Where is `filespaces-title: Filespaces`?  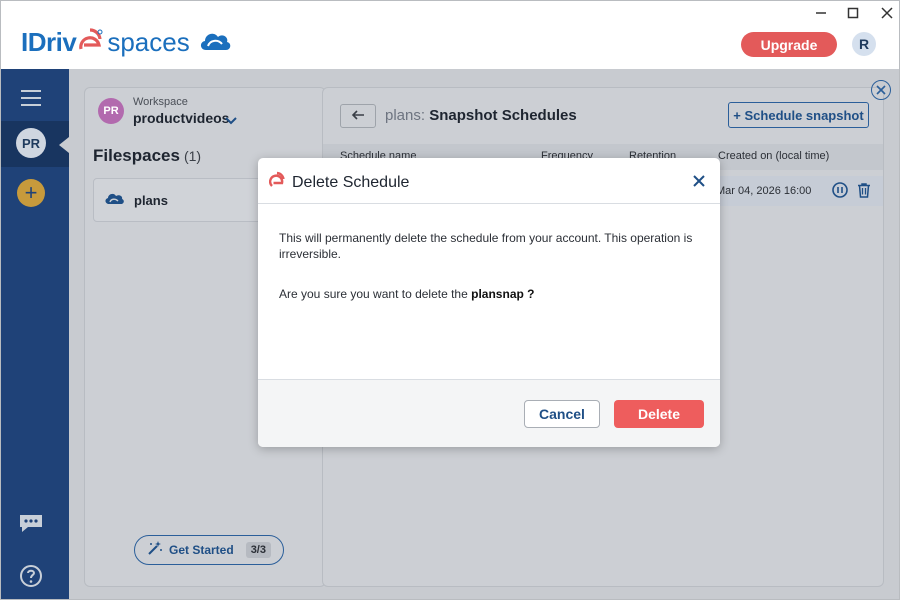 filespaces-title: Filespaces is located at coordinates (136, 155).